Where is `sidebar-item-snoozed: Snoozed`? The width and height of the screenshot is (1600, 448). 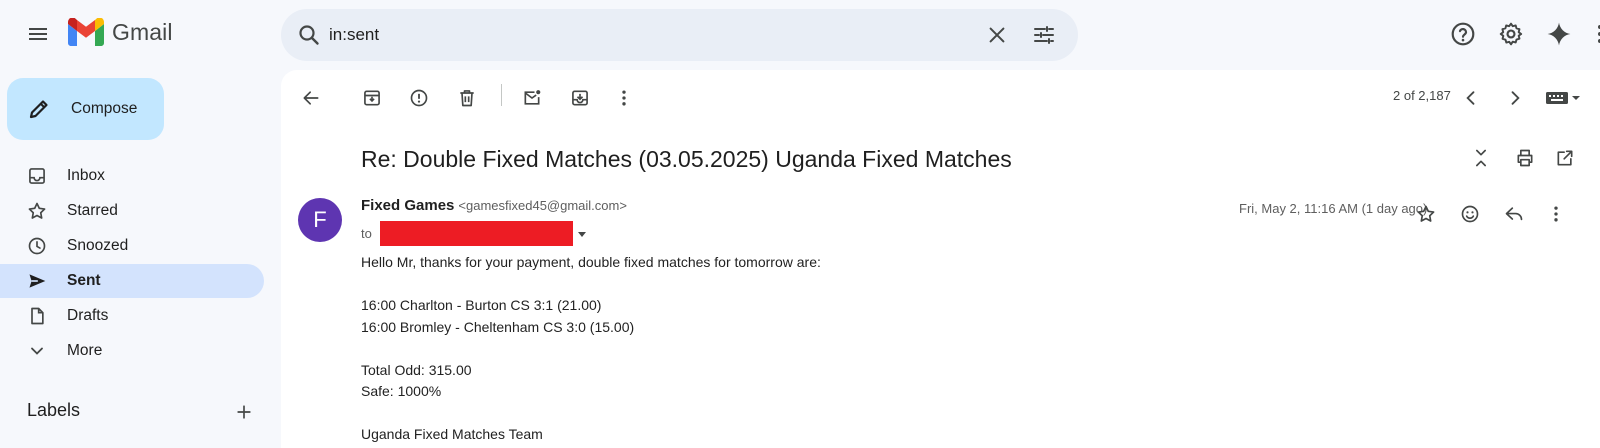
sidebar-item-snoozed: Snoozed is located at coordinates (132, 246).